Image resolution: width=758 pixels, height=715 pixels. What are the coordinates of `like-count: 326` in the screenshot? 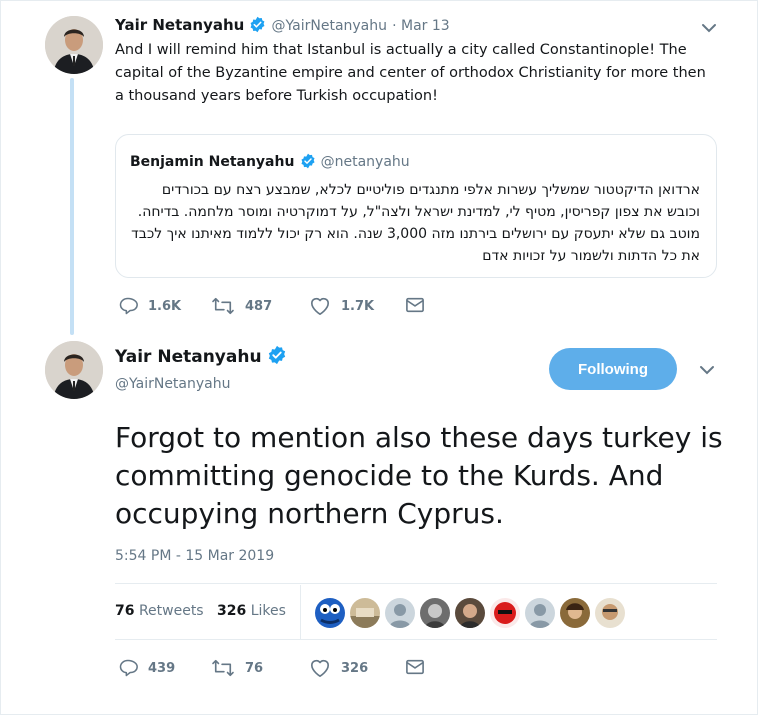 It's located at (355, 668).